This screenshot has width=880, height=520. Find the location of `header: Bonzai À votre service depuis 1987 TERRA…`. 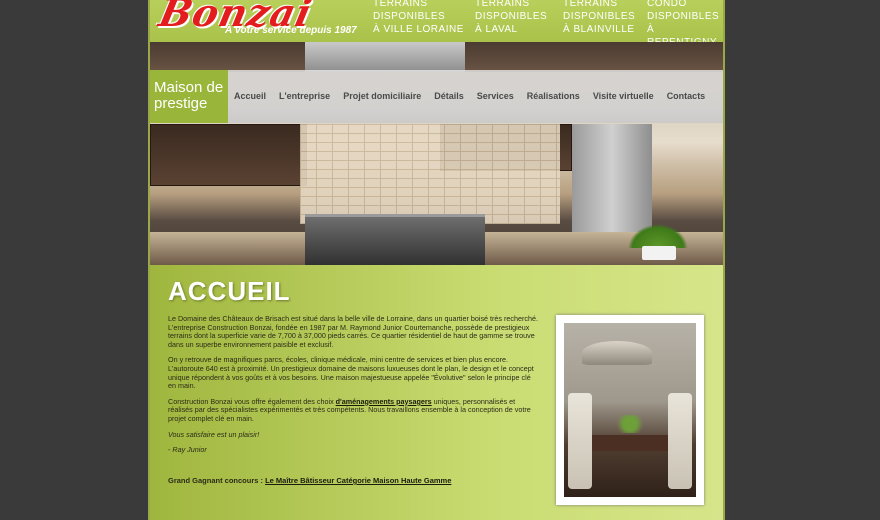

header: Bonzai À votre service depuis 1987 TERRA… is located at coordinates (436, 24).